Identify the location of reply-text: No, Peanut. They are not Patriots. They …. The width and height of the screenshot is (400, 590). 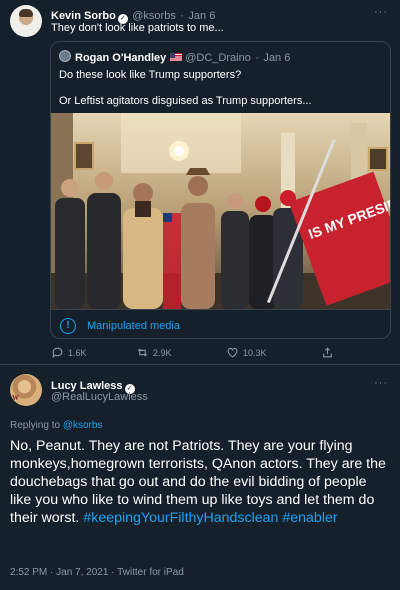
(200, 482).